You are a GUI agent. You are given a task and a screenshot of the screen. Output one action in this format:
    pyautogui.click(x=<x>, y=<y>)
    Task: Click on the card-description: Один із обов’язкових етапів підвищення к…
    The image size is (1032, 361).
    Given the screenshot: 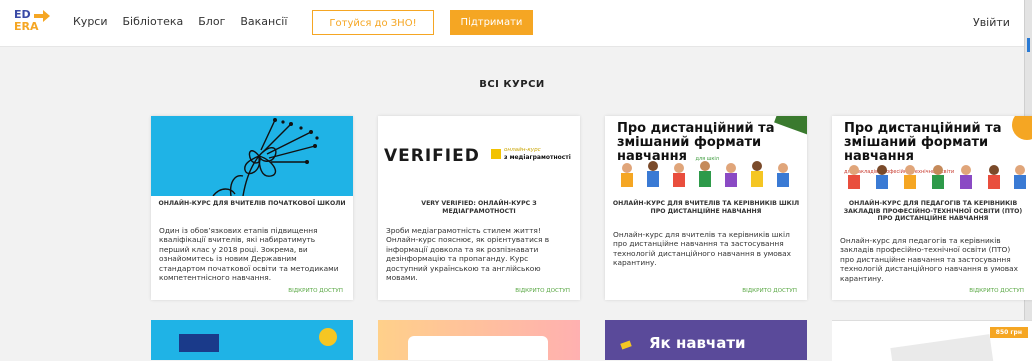 What is the action you would take?
    pyautogui.click(x=249, y=254)
    